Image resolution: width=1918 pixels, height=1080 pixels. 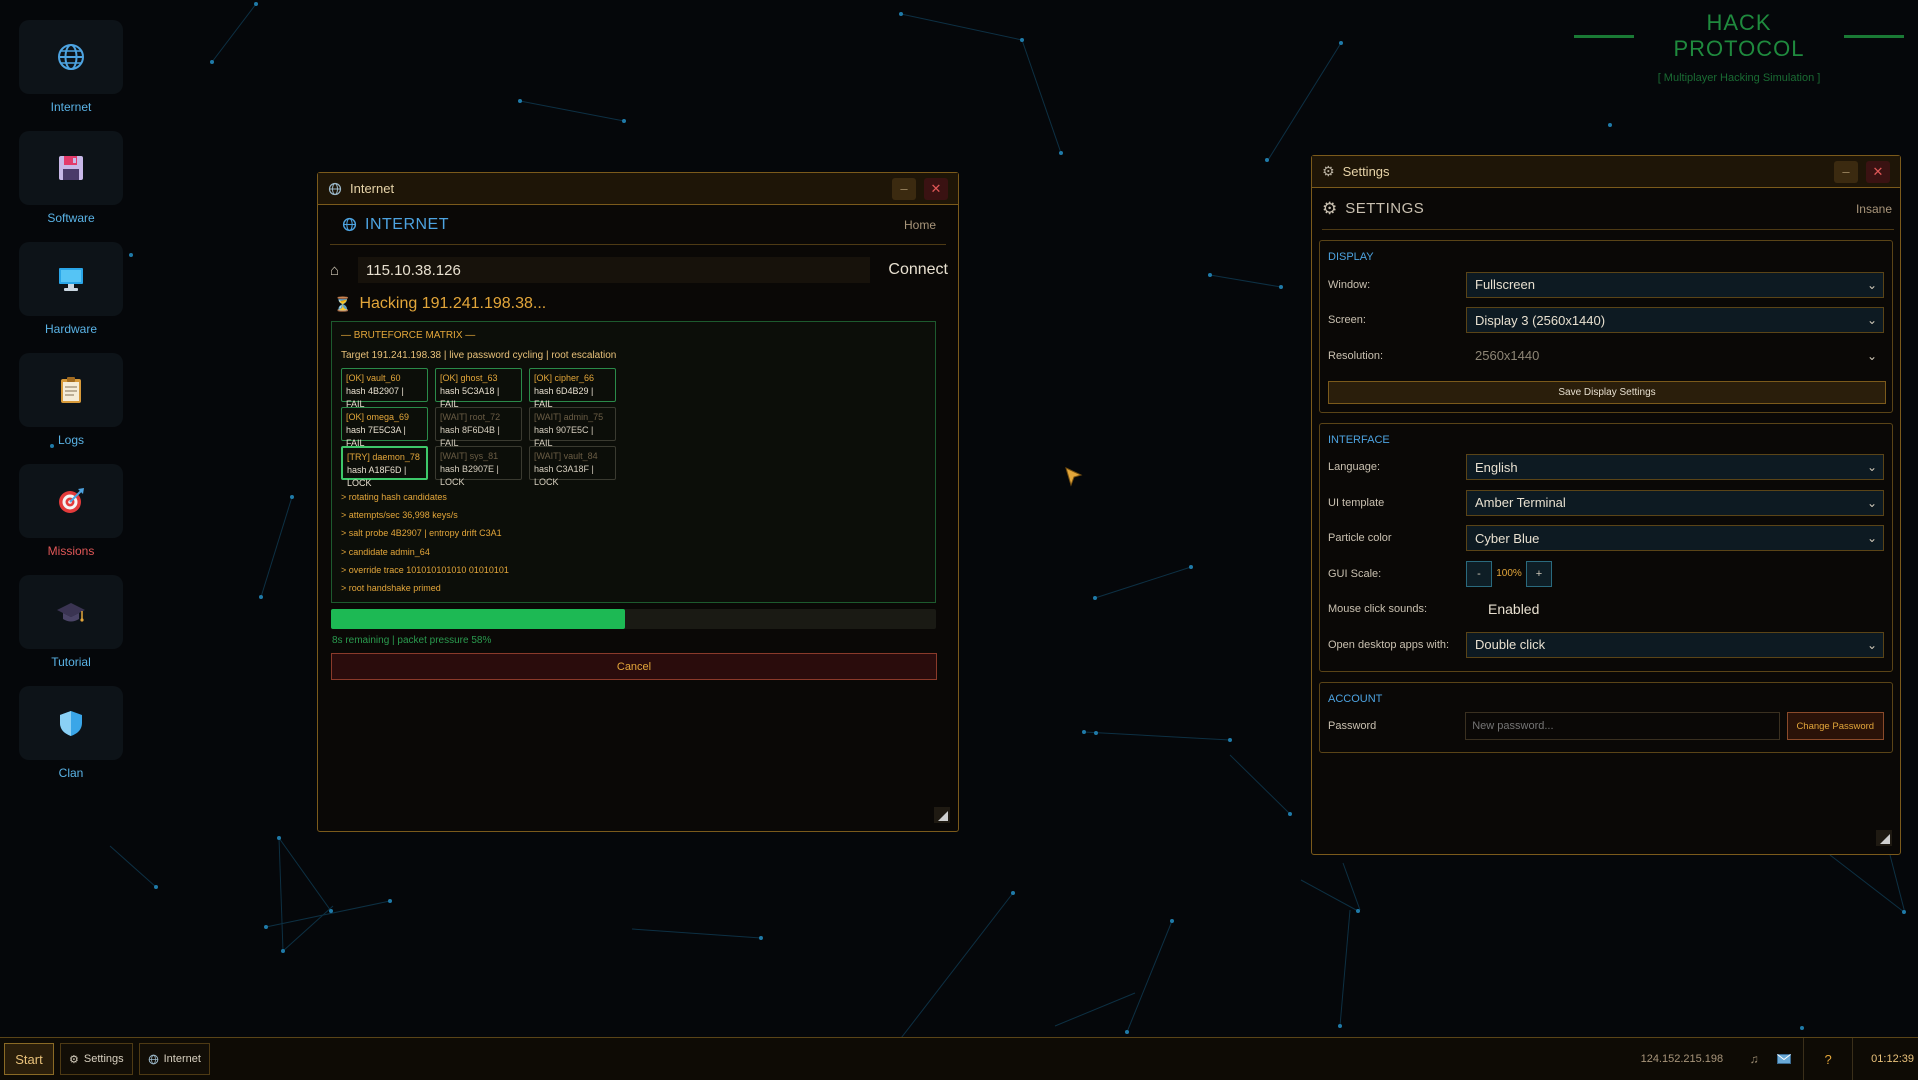 I want to click on new-password-input, so click(x=1622, y=726).